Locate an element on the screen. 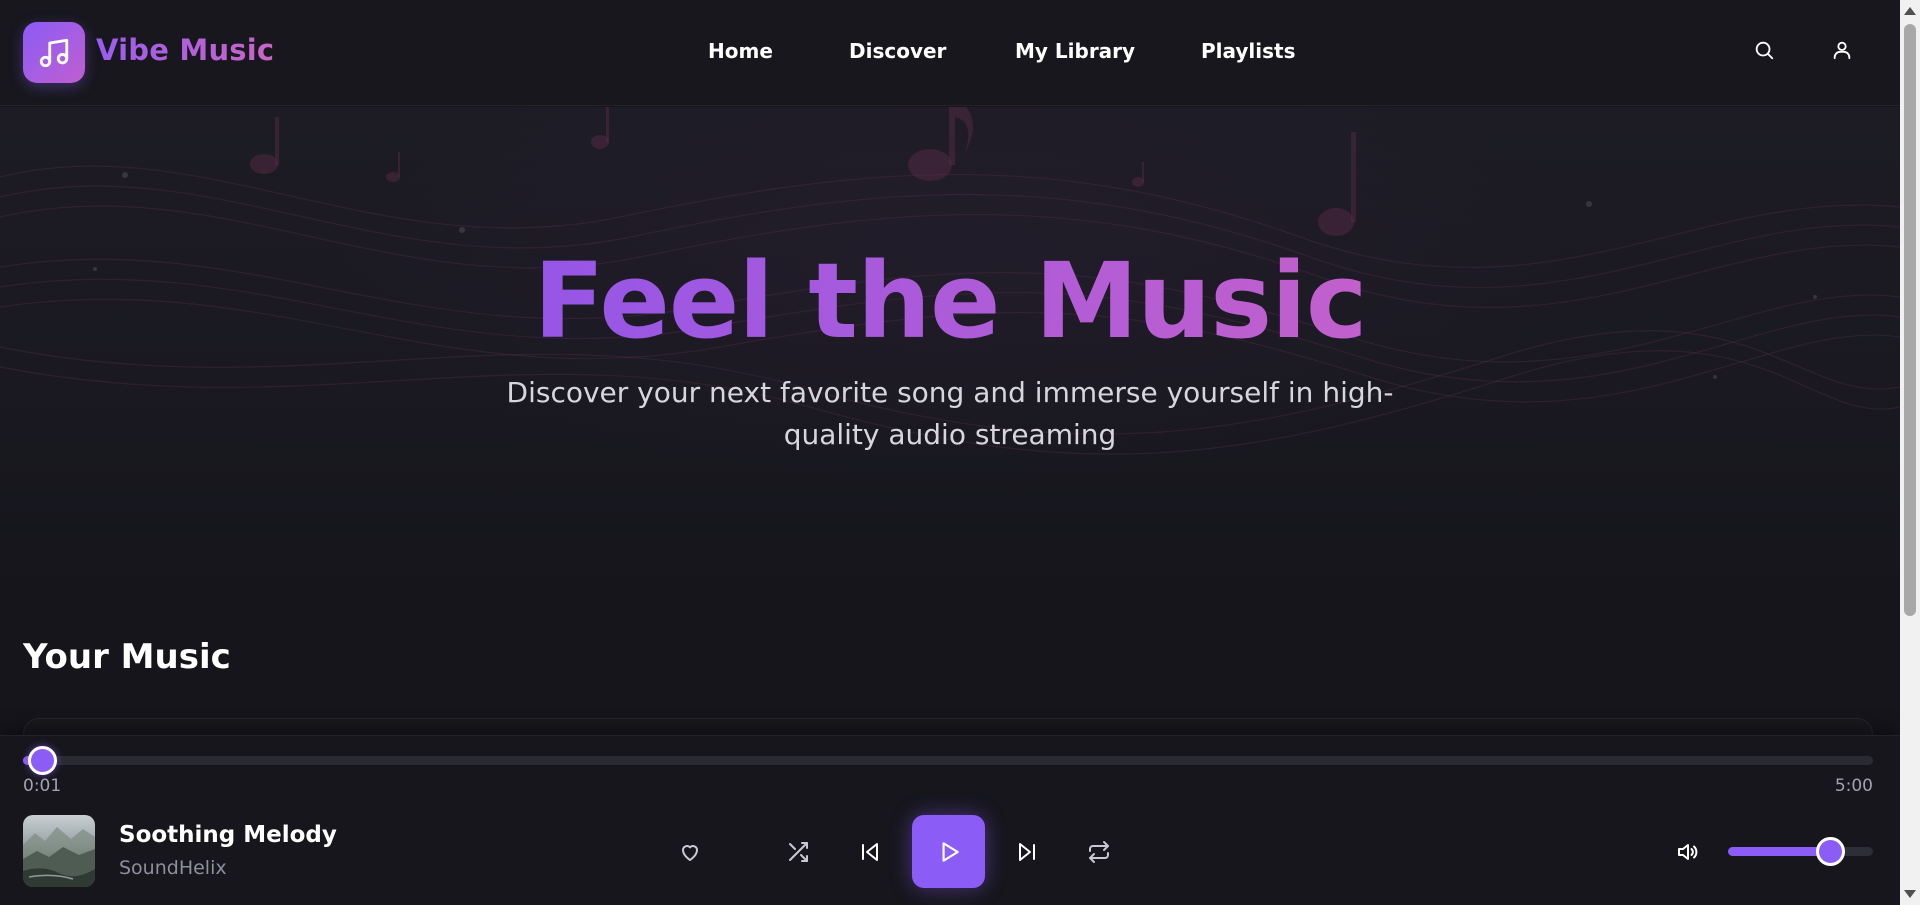 The image size is (1920, 905). skip-forward-icon is located at coordinates (1027, 852).